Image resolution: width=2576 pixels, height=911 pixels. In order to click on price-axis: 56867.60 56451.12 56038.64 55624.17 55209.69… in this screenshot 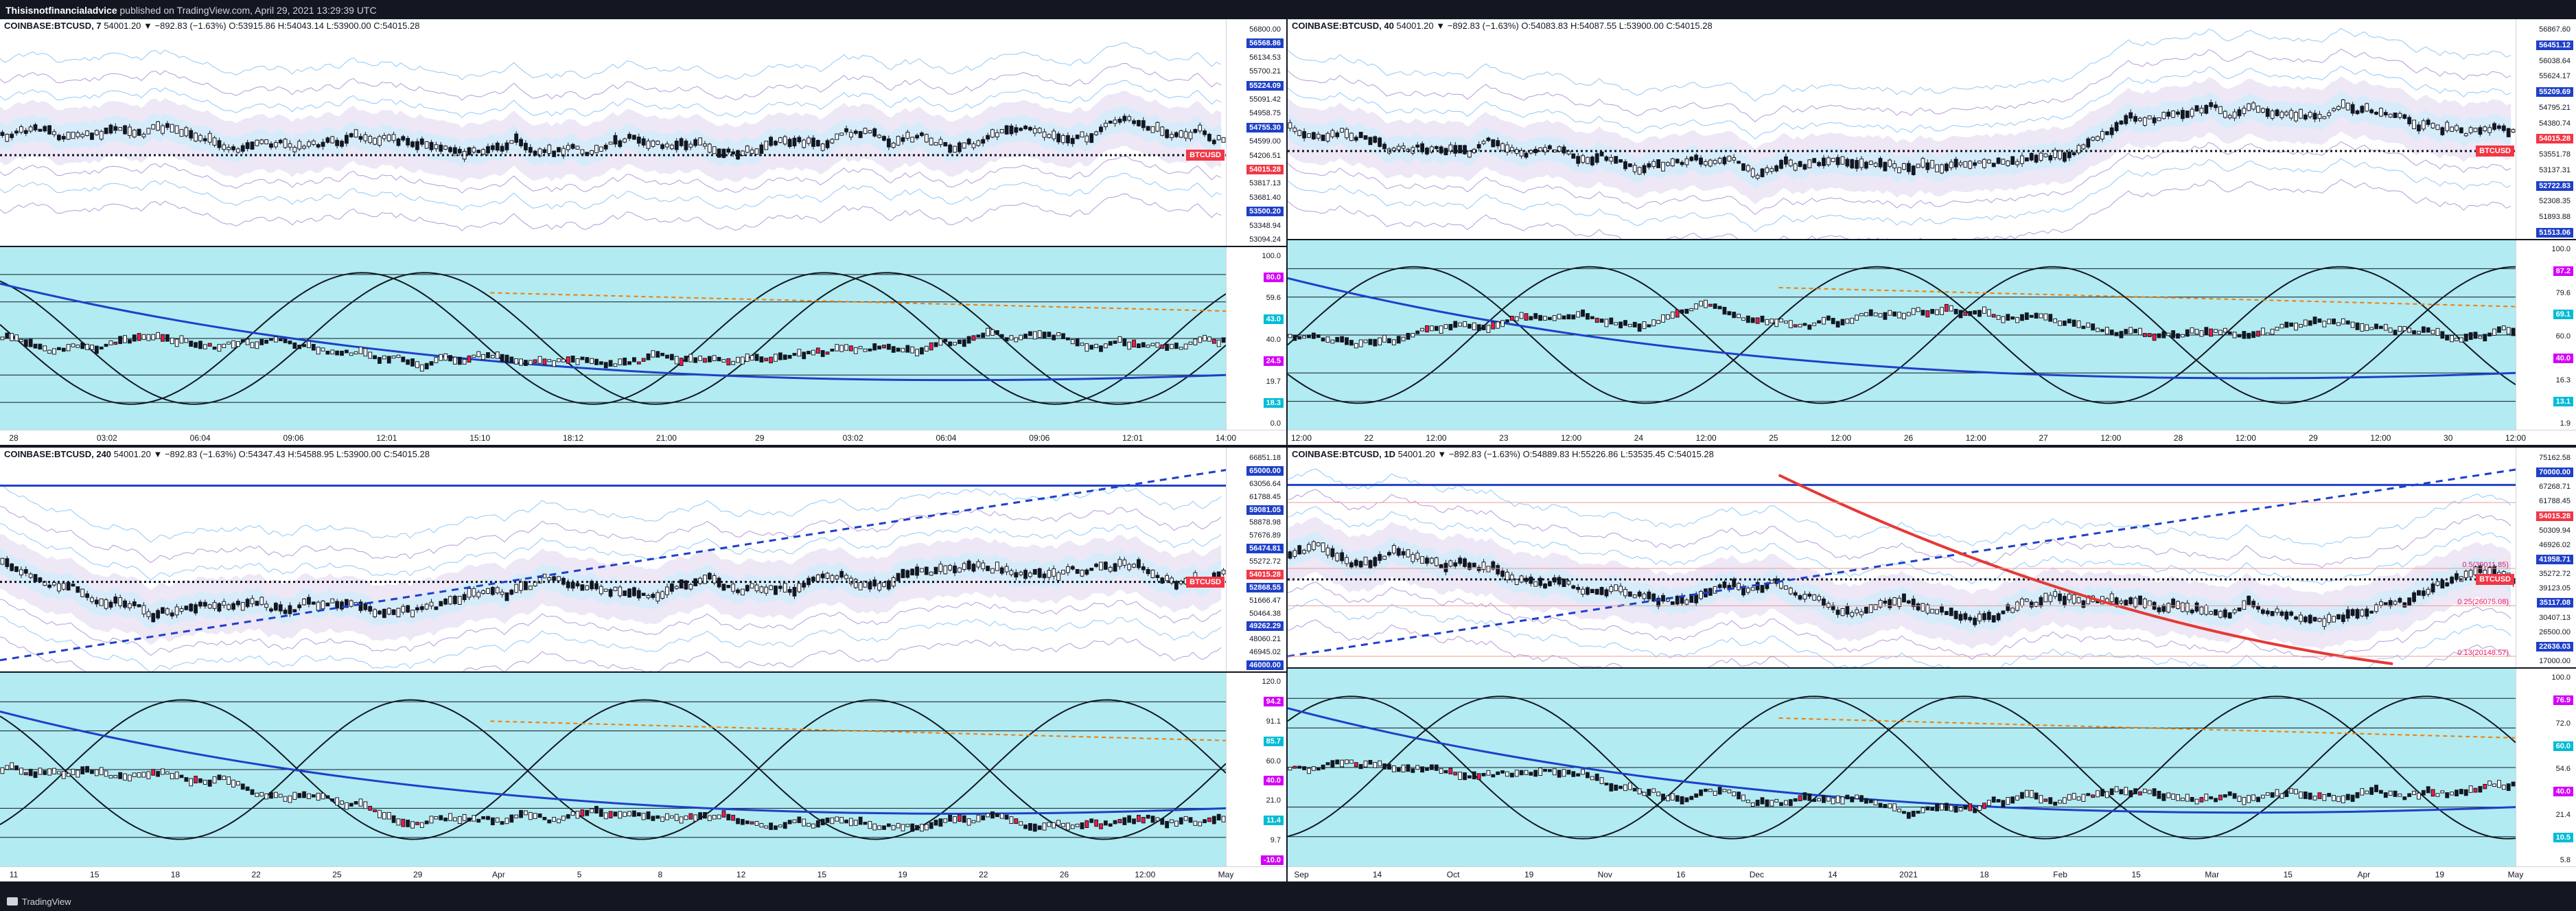, I will do `click(2546, 129)`.